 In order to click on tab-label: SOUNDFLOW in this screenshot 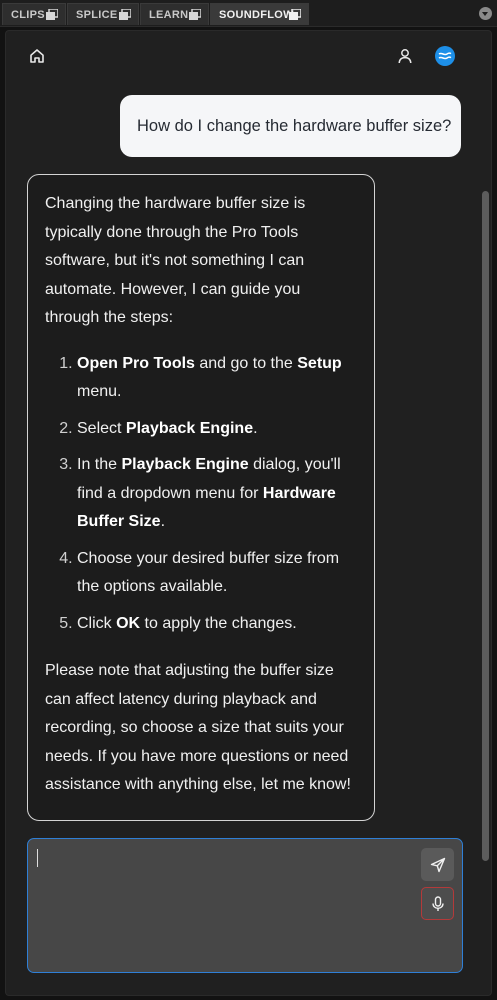, I will do `click(256, 14)`.